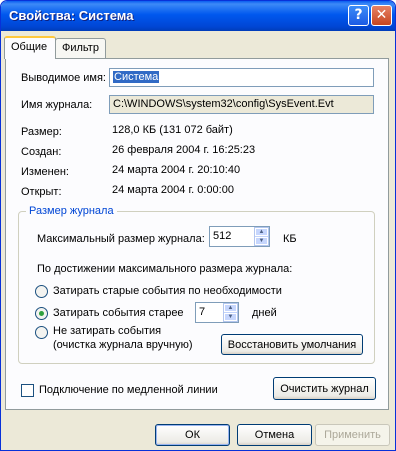 The width and height of the screenshot is (396, 451). I want to click on overwrite-as-needed-label: Затирать старые события по необходимости, so click(167, 291).